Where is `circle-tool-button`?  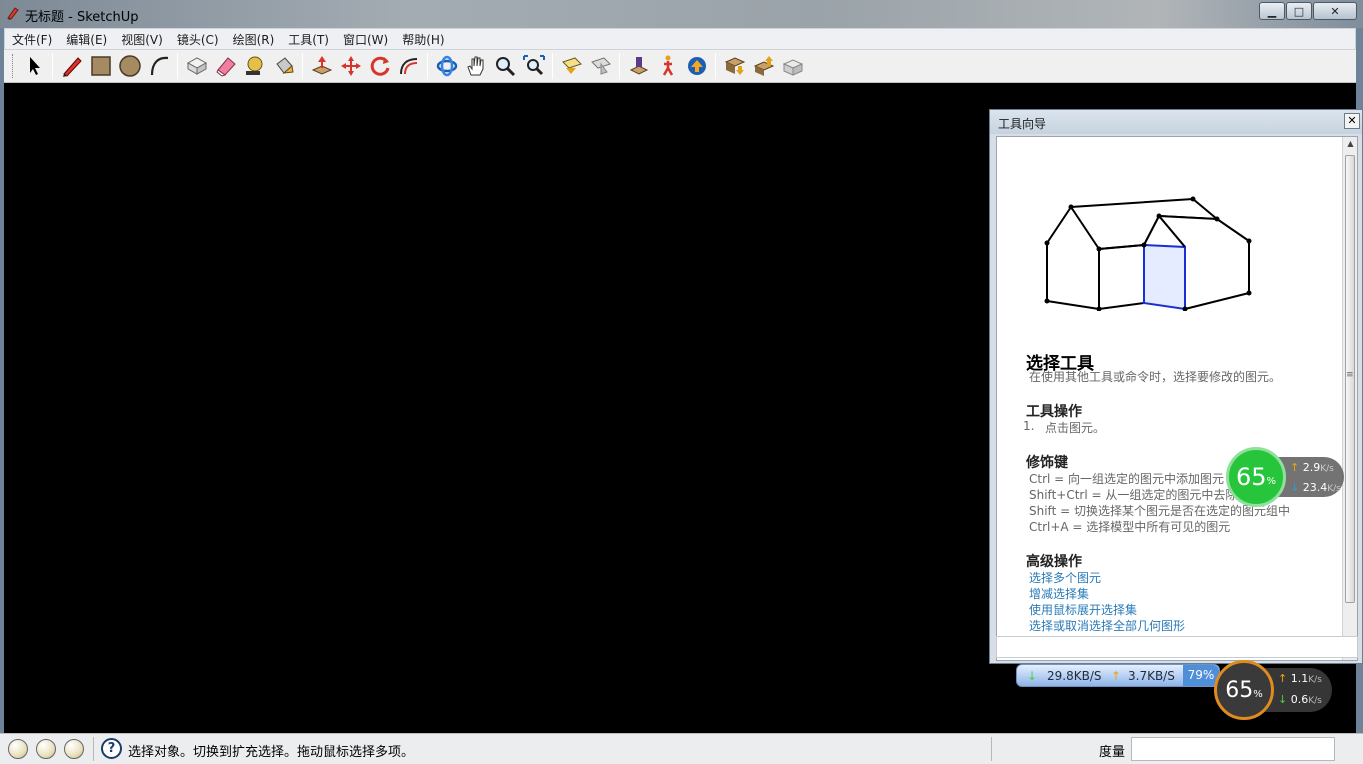 circle-tool-button is located at coordinates (129, 66).